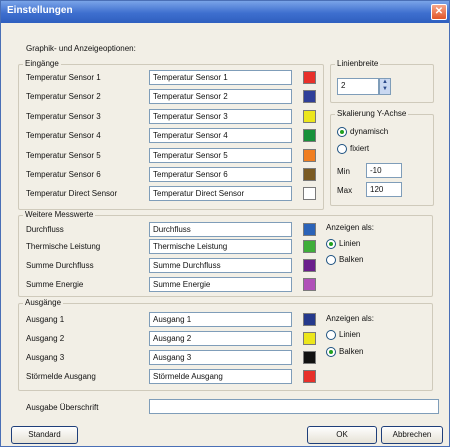 Image resolution: width=450 pixels, height=447 pixels. I want to click on input-label: Temperatur Sensor 6, so click(63, 174).